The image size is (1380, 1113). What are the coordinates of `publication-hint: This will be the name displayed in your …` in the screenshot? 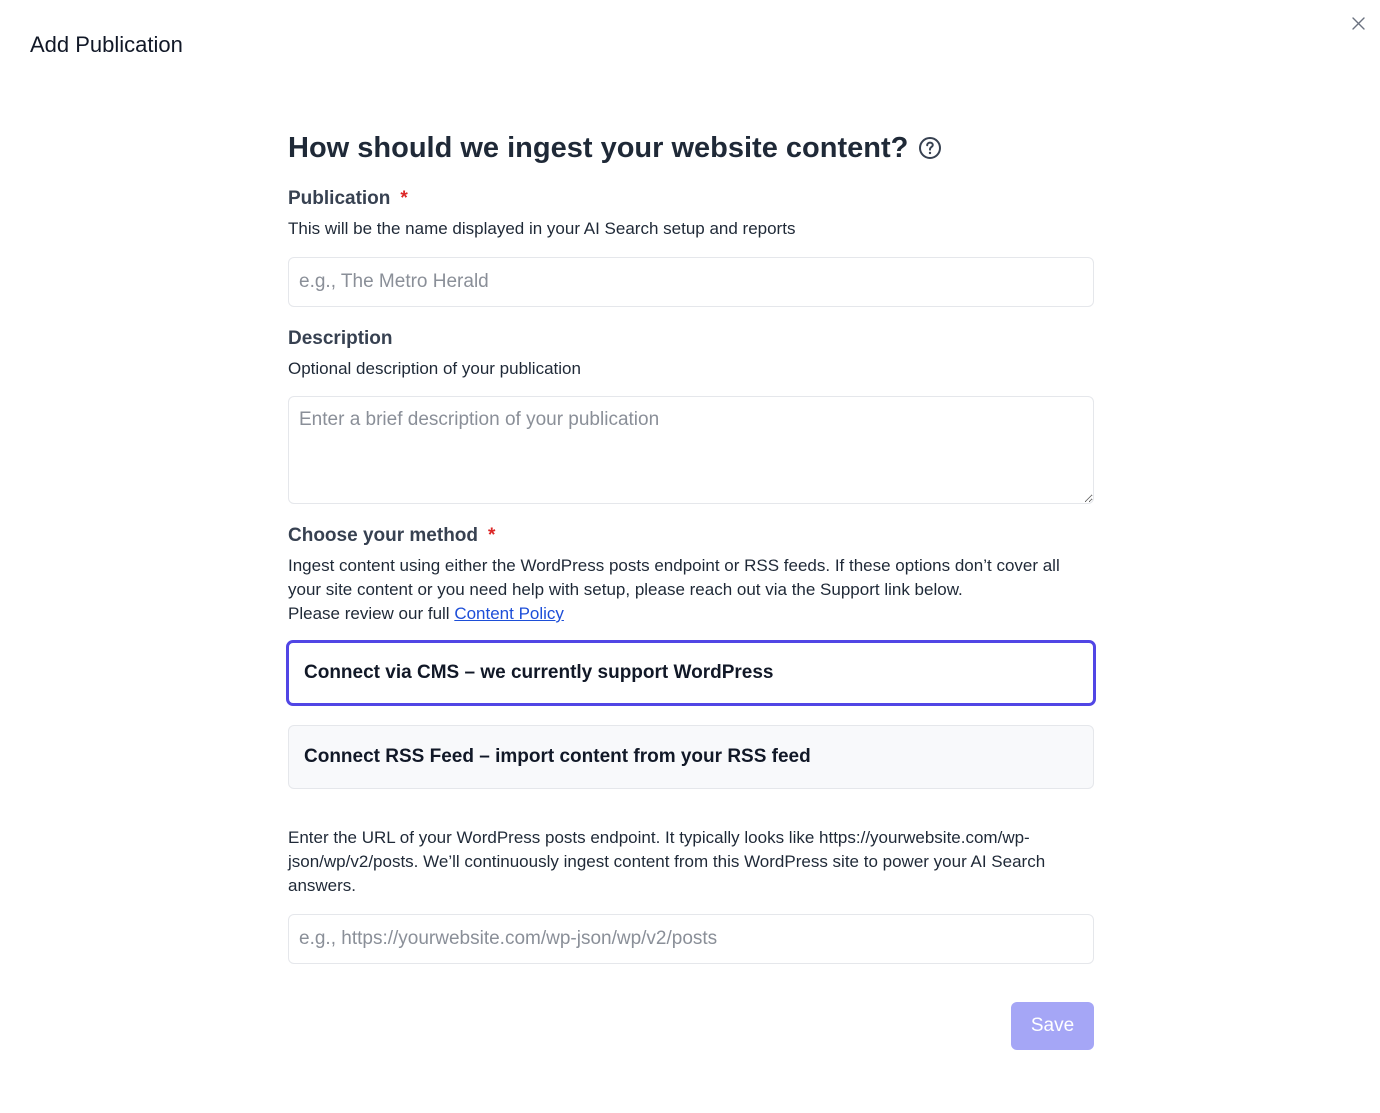 It's located at (542, 228).